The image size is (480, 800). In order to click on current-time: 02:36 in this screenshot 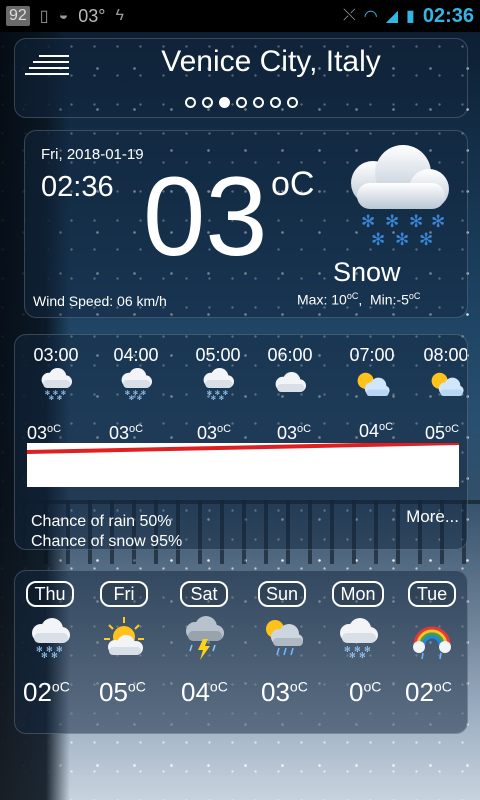, I will do `click(77, 187)`.